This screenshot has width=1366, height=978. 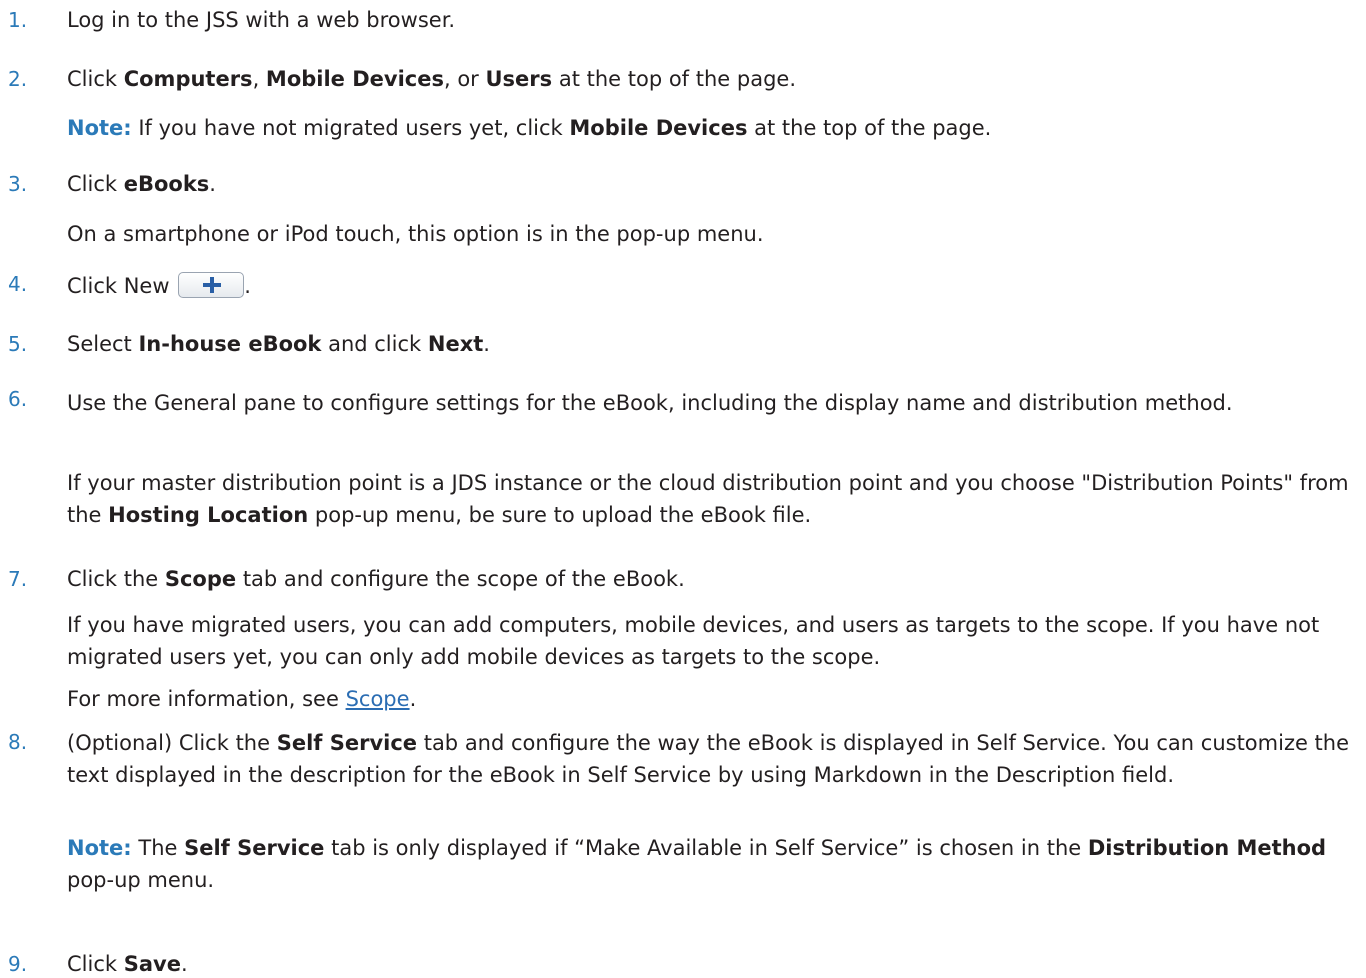 What do you see at coordinates (141, 184) in the screenshot?
I see `step-text: Click eBooks.` at bounding box center [141, 184].